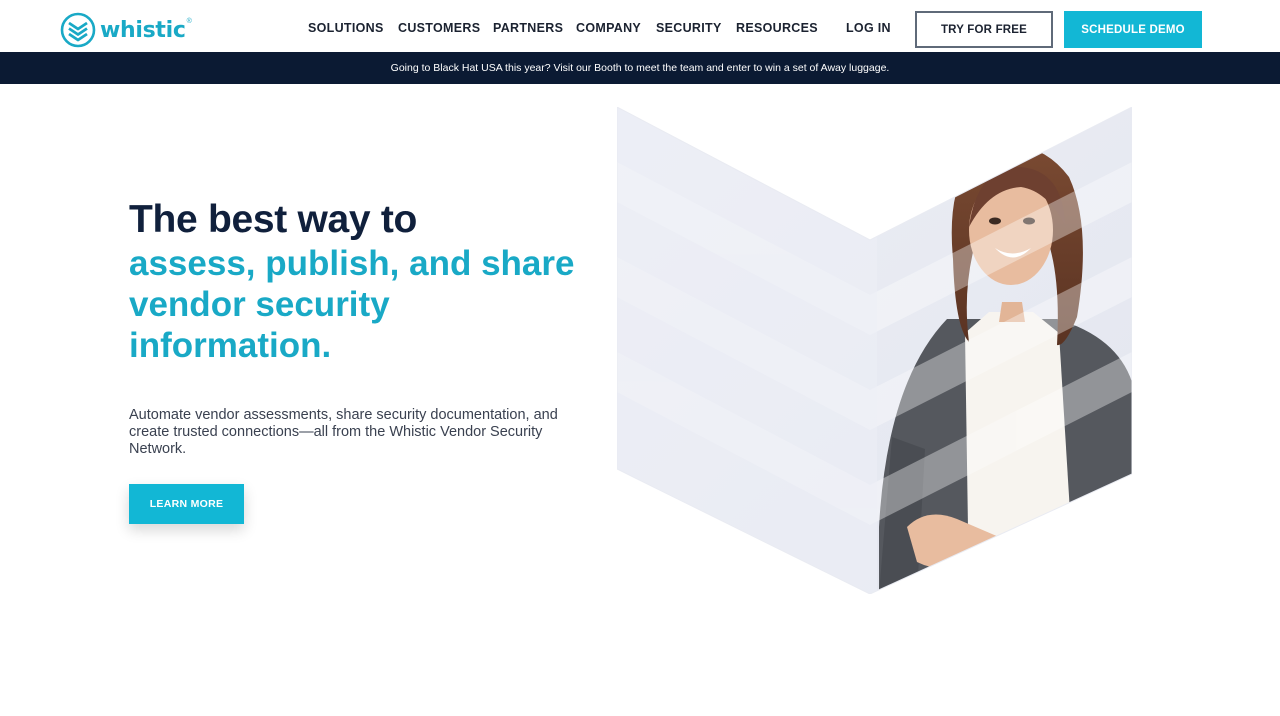 The image size is (1280, 716). I want to click on nav-solutions: SOLUTIONS, so click(346, 28).